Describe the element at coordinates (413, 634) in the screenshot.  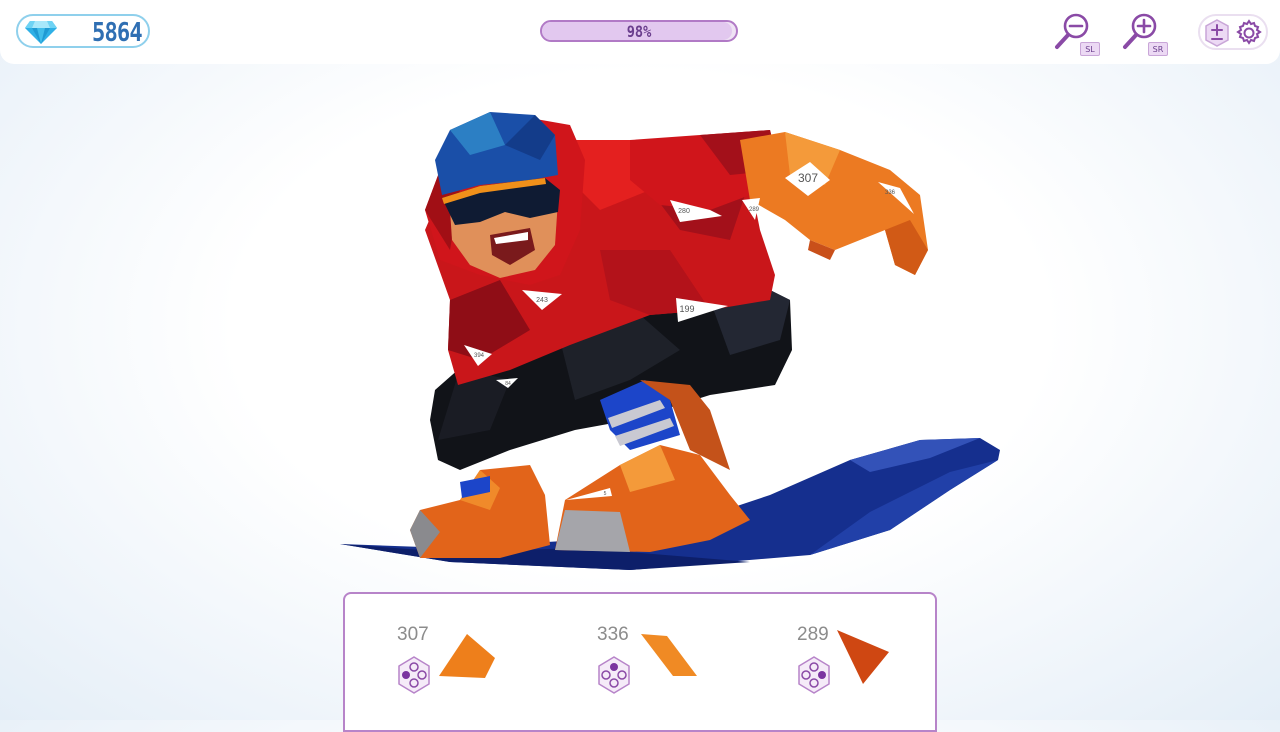
I see `piece-number: 307` at that location.